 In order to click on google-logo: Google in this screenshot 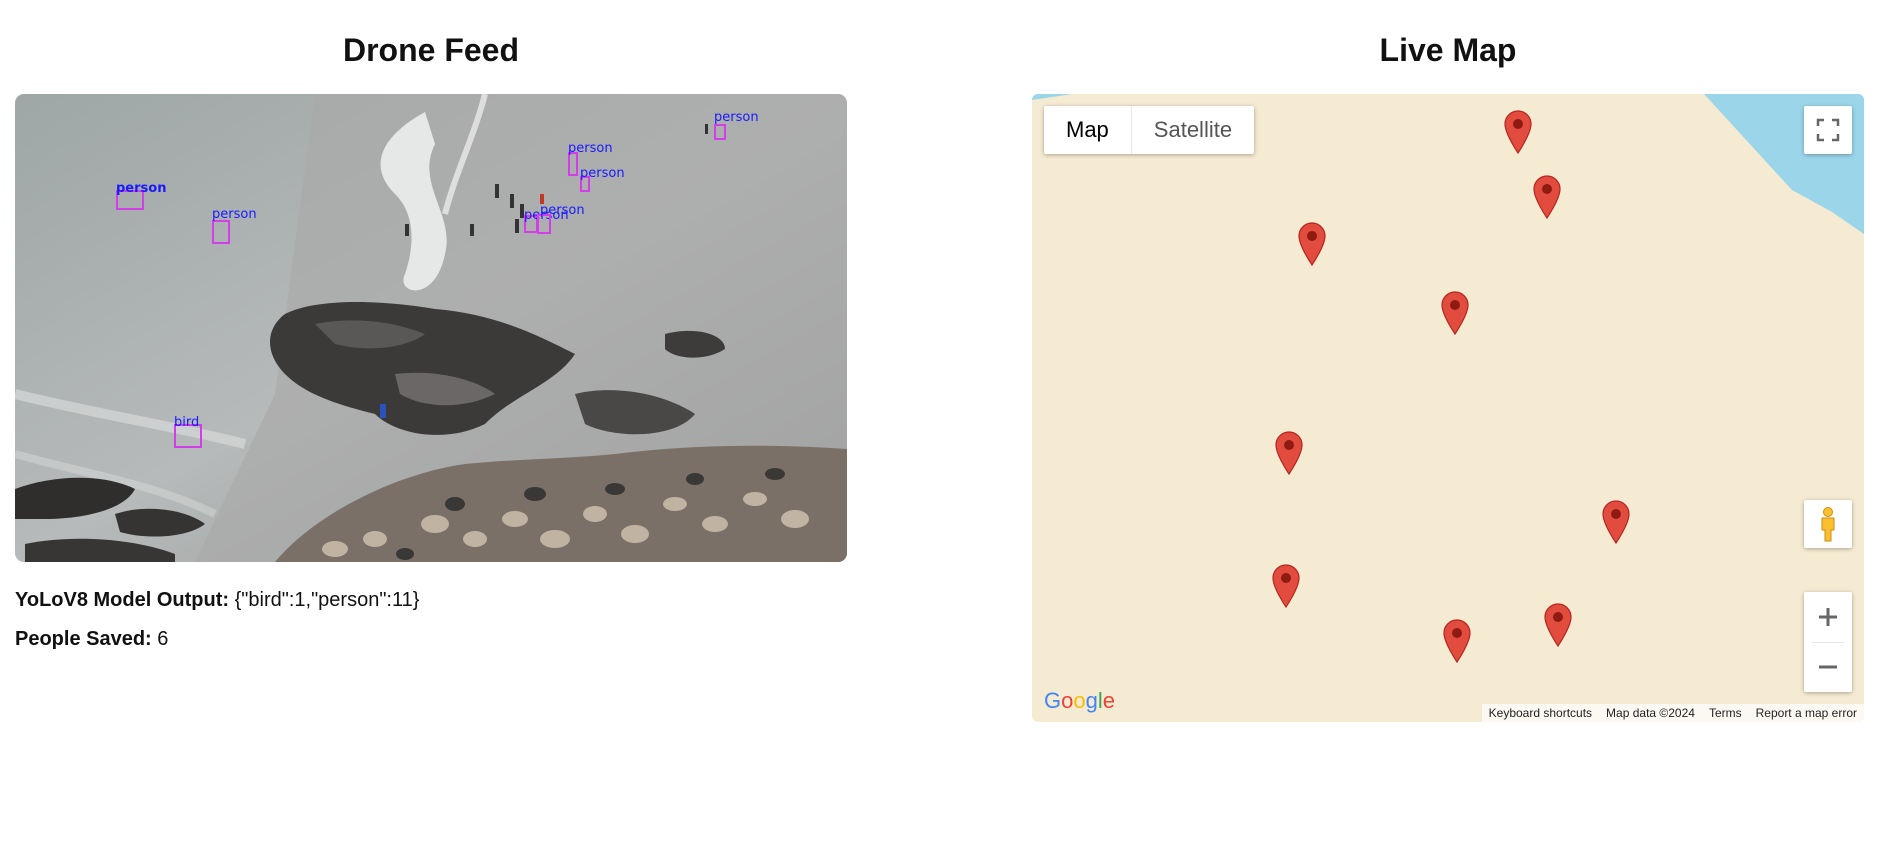, I will do `click(1079, 701)`.